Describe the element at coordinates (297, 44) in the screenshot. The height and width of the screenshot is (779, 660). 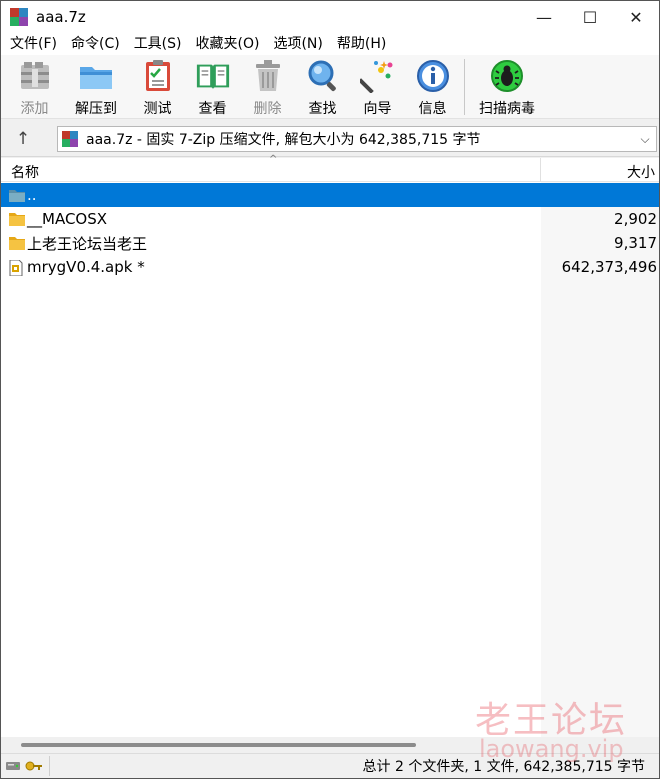
I see `menu-options: 选项(N)` at that location.